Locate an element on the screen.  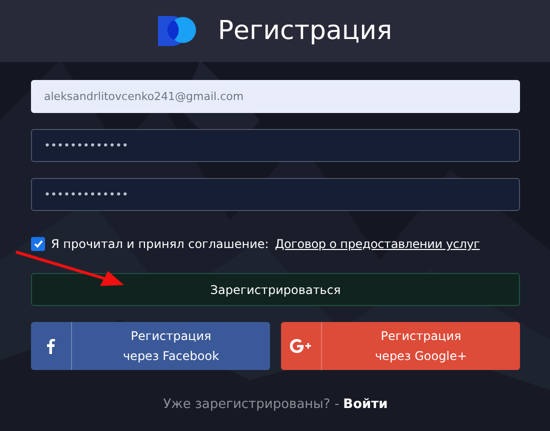
agreement-link: Договор о предоставлении услуг is located at coordinates (377, 244).